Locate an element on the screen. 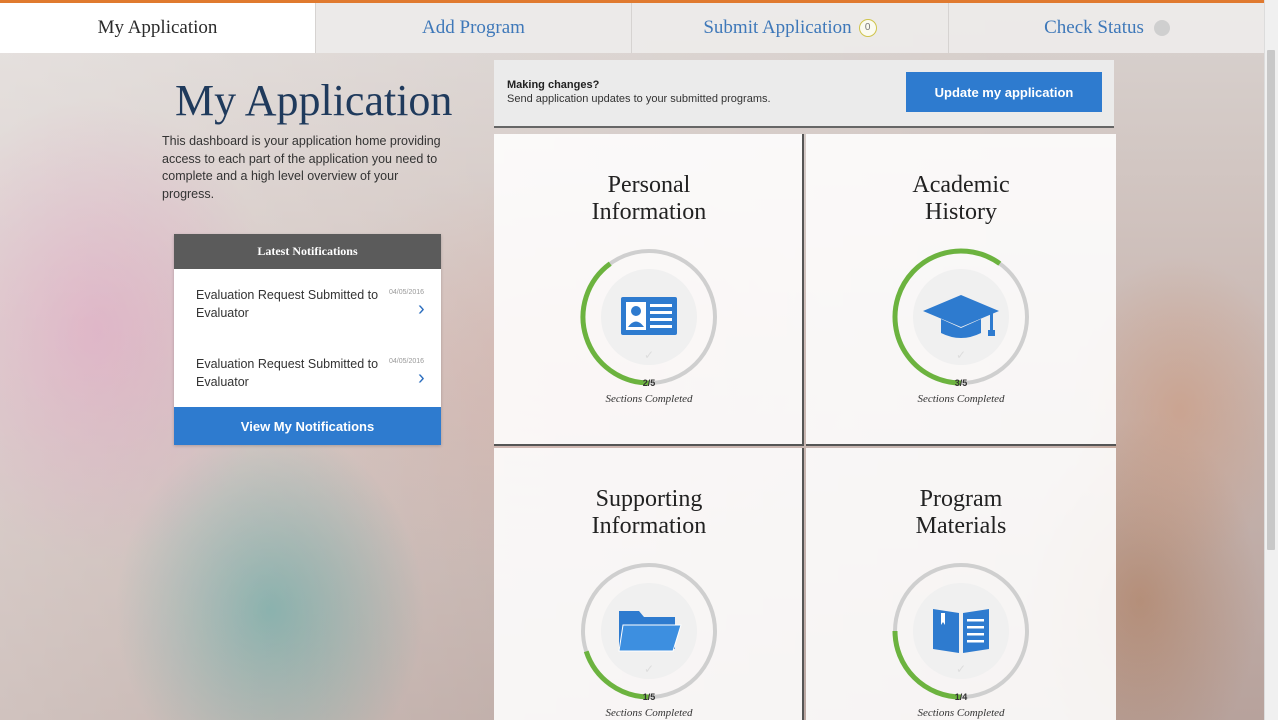  status-dot-icon is located at coordinates (1161, 28).